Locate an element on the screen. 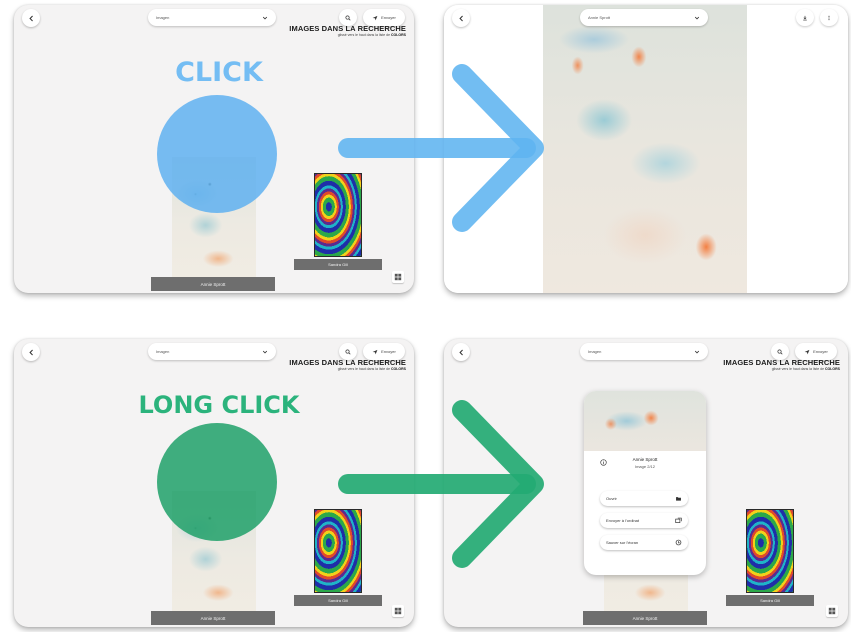  open-button: Ouvrir is located at coordinates (644, 498).